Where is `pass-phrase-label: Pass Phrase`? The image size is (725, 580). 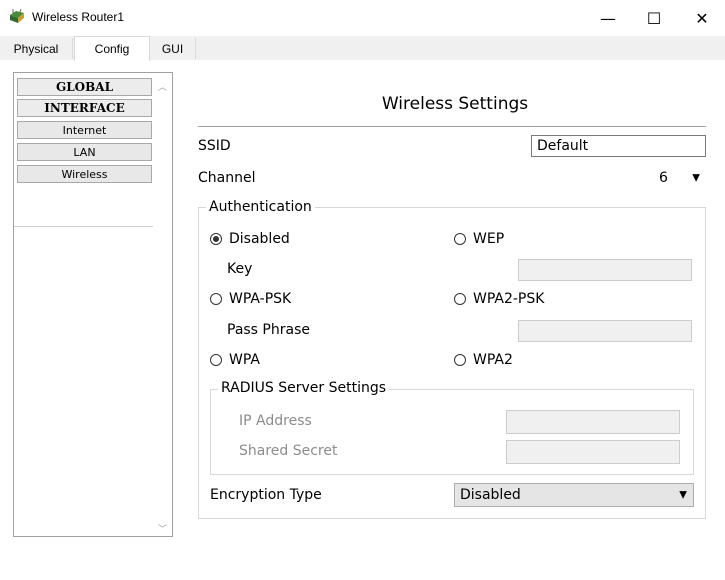
pass-phrase-label: Pass Phrase is located at coordinates (268, 330).